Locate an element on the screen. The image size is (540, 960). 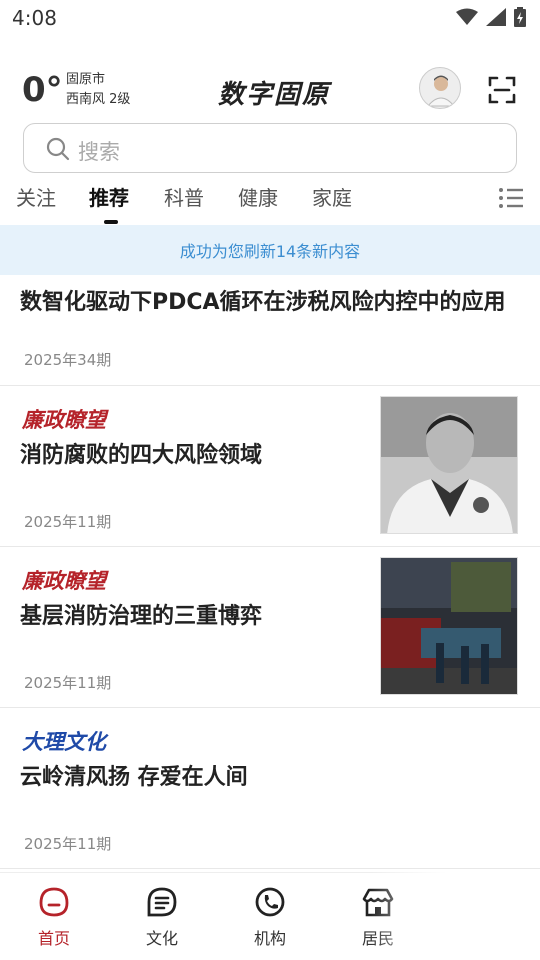
tab-health: 健康 is located at coordinates (258, 196).